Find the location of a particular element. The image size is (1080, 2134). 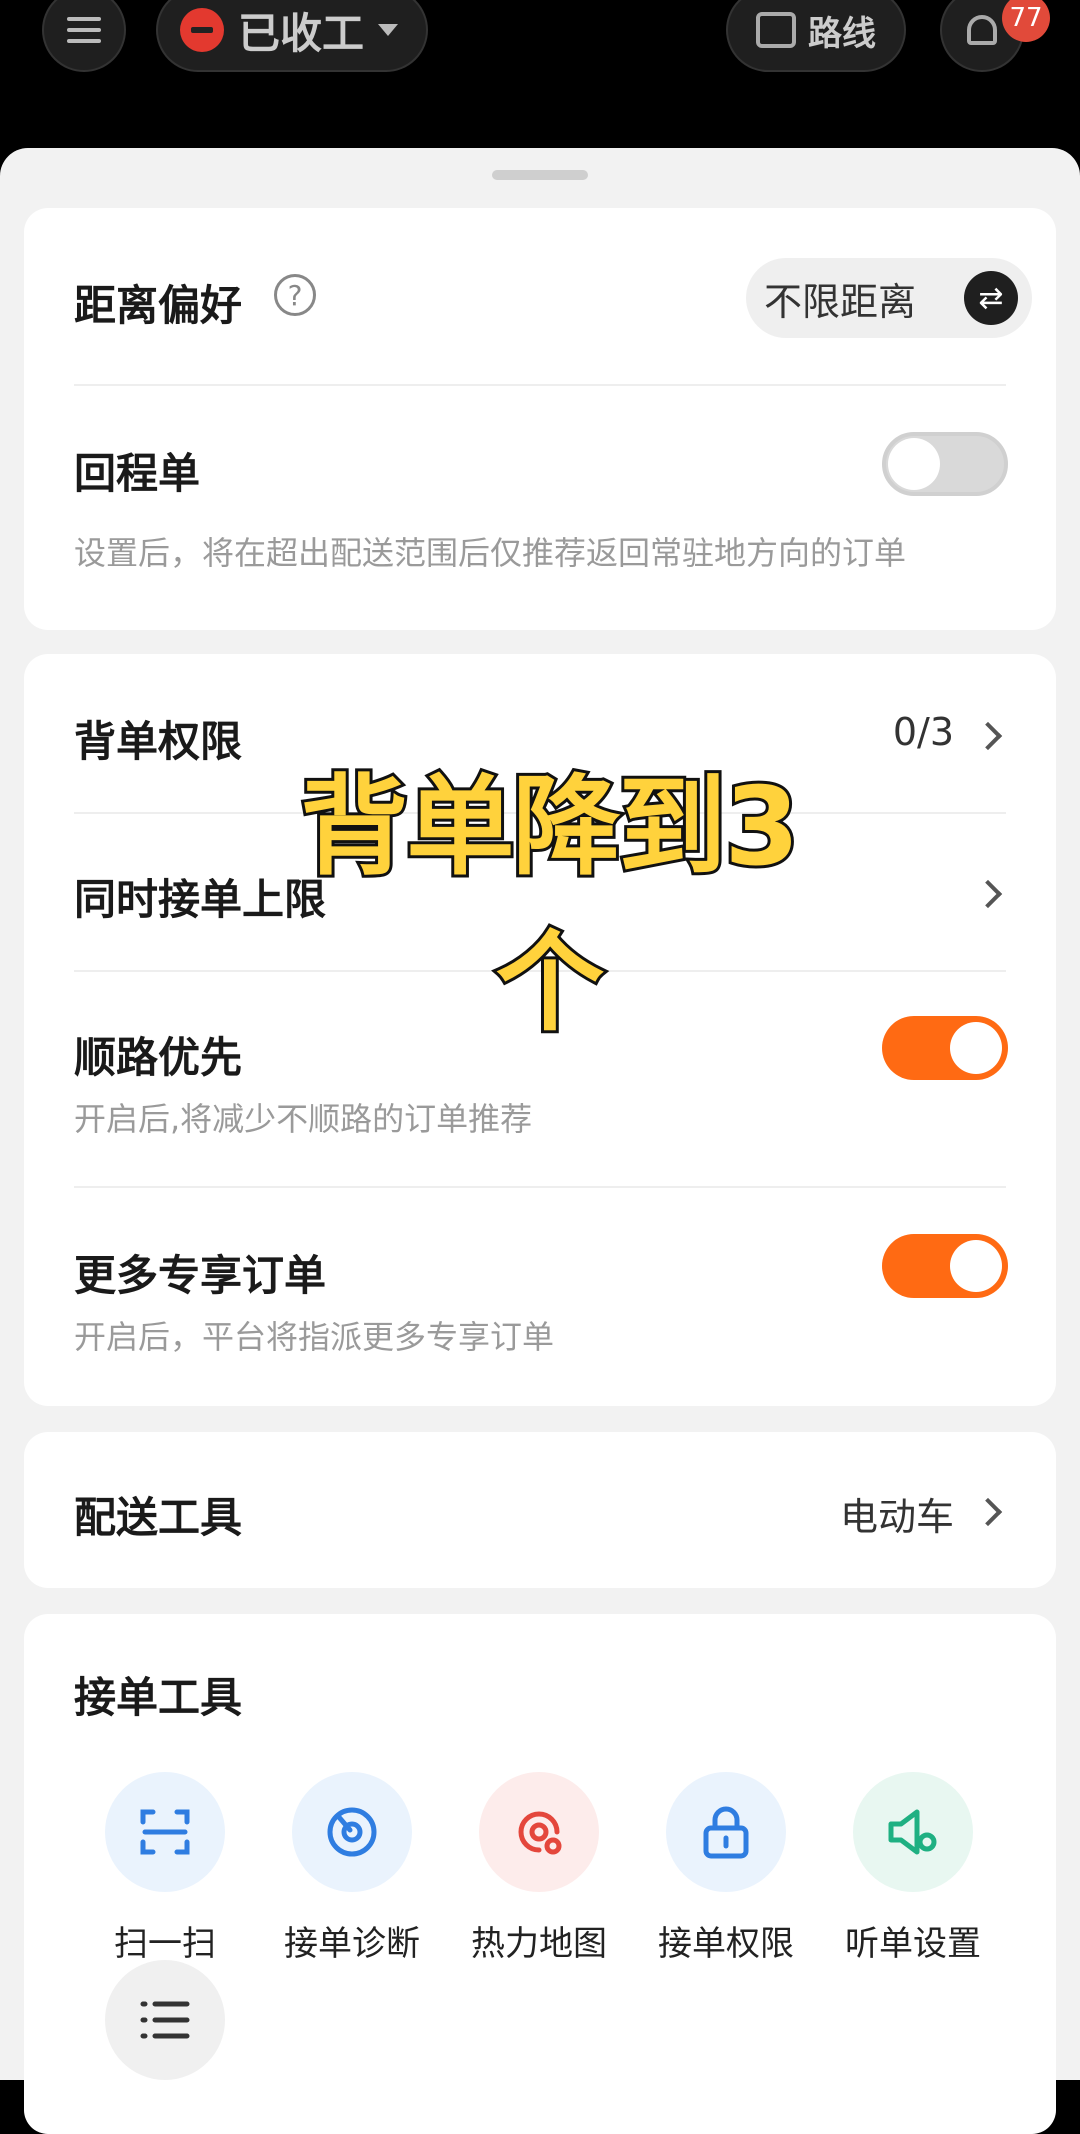

backlog-permission-value: 0/3 is located at coordinates (923, 732).